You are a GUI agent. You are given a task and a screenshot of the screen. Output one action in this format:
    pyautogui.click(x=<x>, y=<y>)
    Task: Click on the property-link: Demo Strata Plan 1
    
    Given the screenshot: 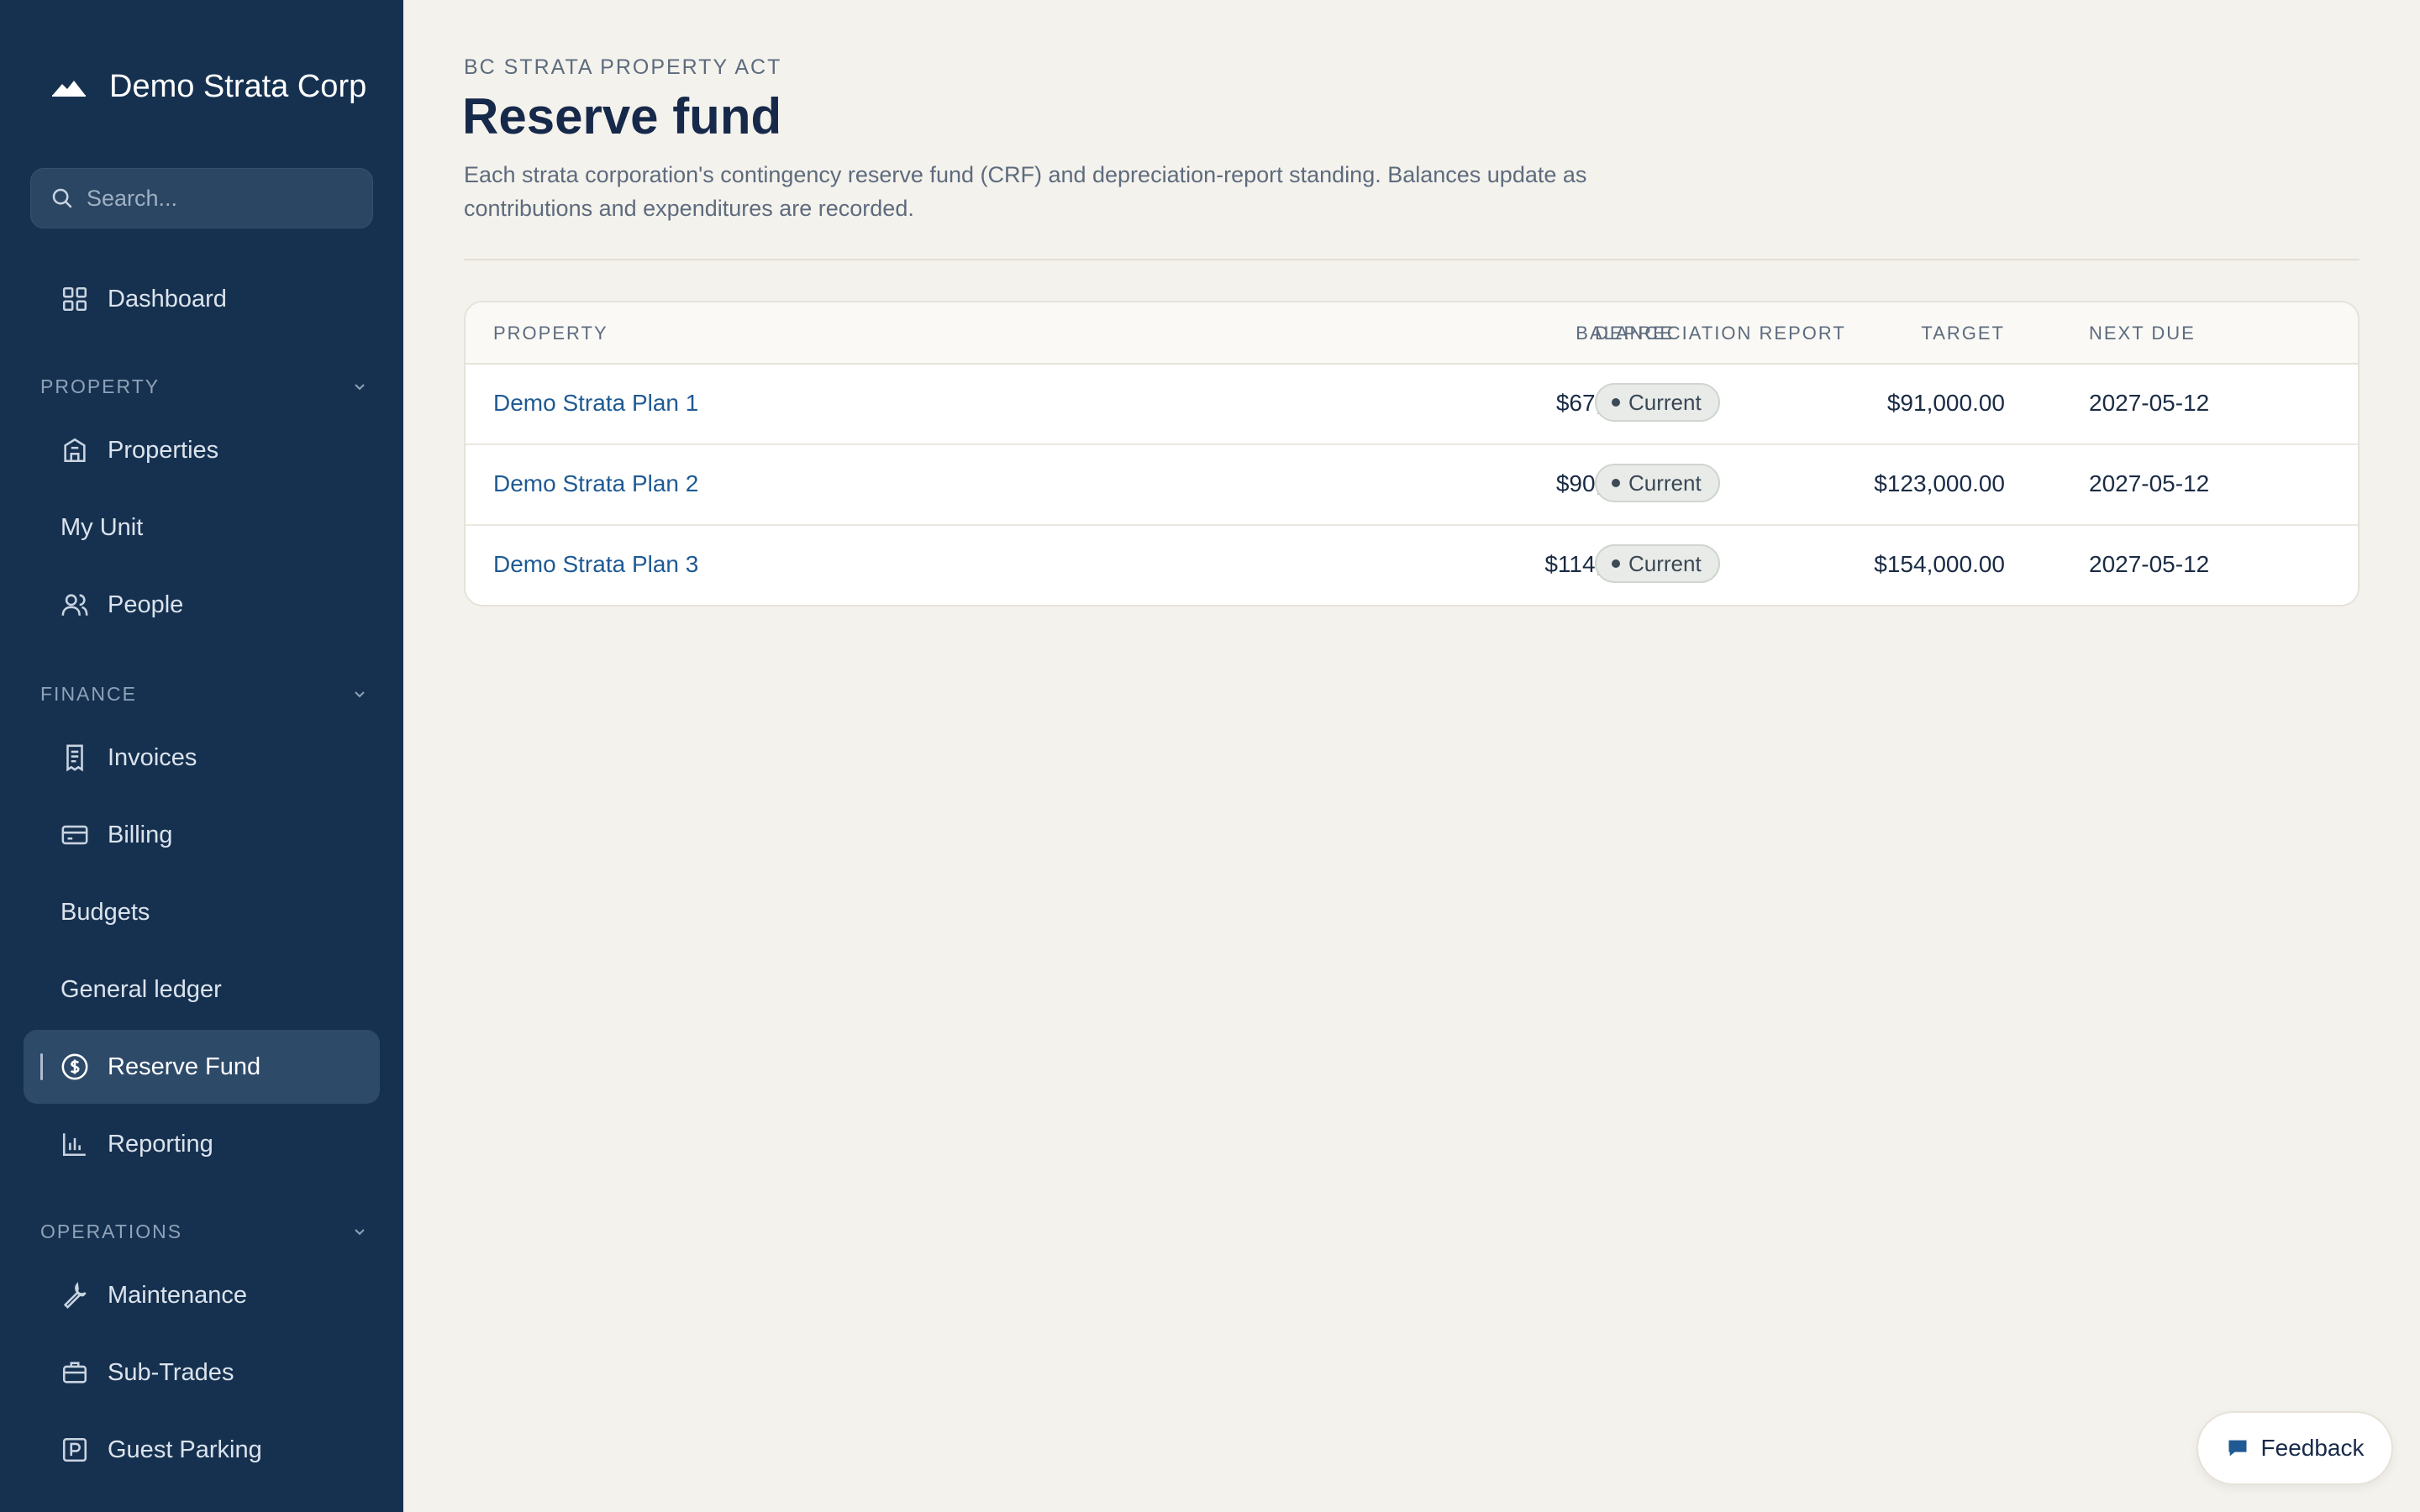 What is the action you would take?
    pyautogui.click(x=596, y=403)
    